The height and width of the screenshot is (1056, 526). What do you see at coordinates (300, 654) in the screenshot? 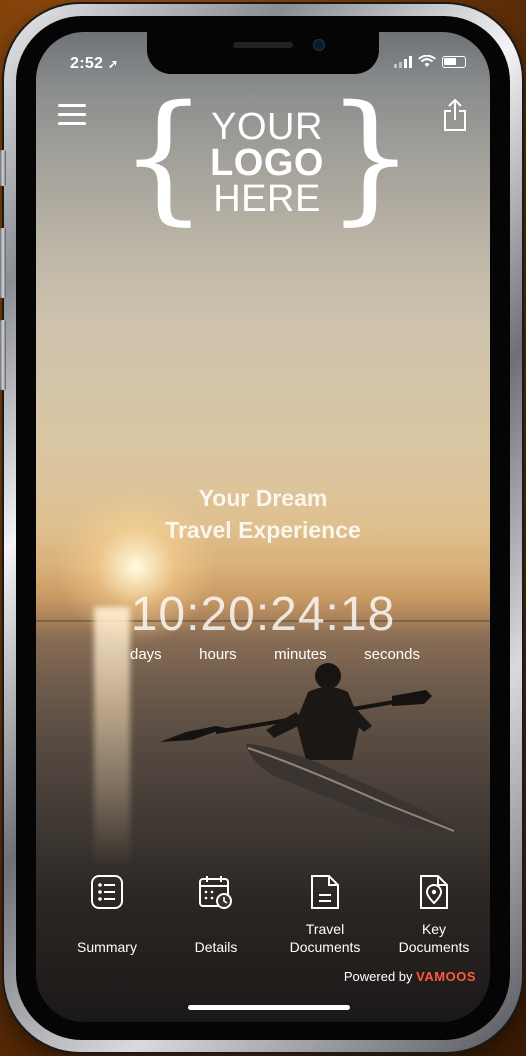
I see `label-minutes: minutes` at bounding box center [300, 654].